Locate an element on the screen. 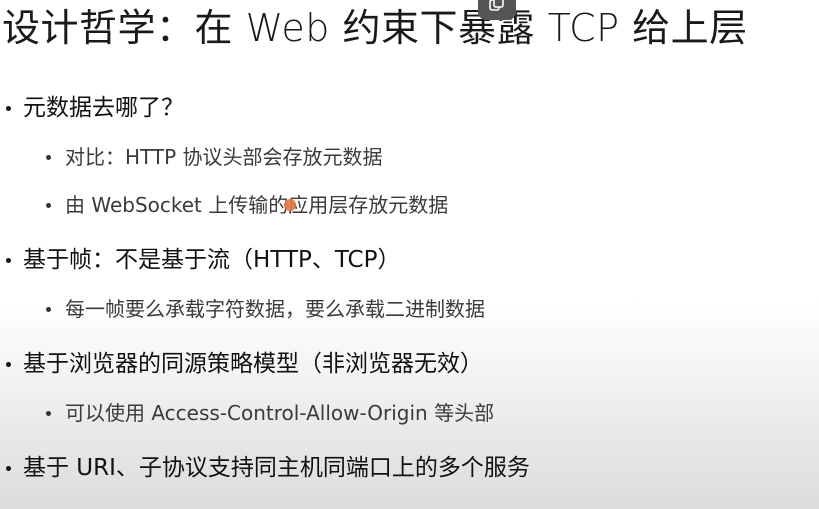 Image resolution: width=819 pixels, height=509 pixels. bullet-same-origin: 基于浏览器的同源策略模型（非浏览器无效） is located at coordinates (244, 364).